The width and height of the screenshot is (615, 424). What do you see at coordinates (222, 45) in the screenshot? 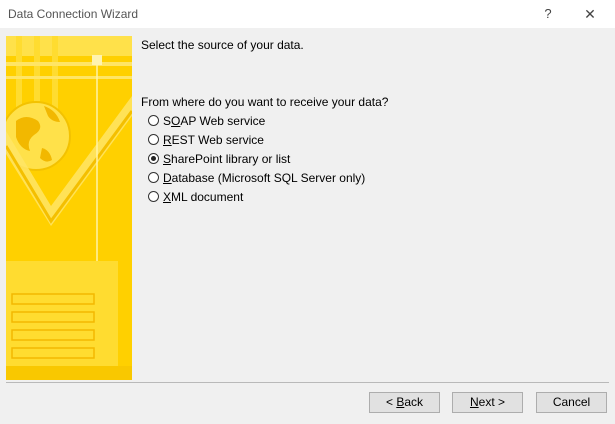
I see `wizard-heading: Select the source of your data.` at bounding box center [222, 45].